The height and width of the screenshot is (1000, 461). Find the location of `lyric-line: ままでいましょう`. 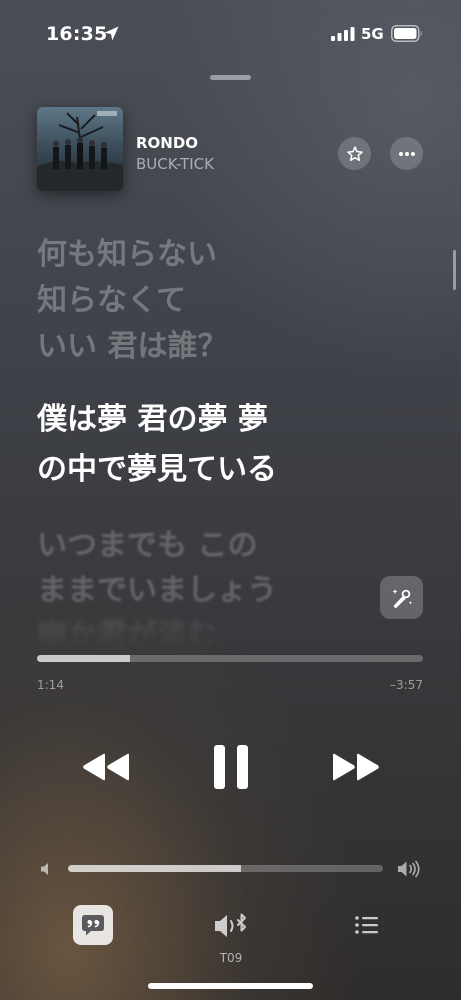

lyric-line: ままでいましょう is located at coordinates (157, 591).